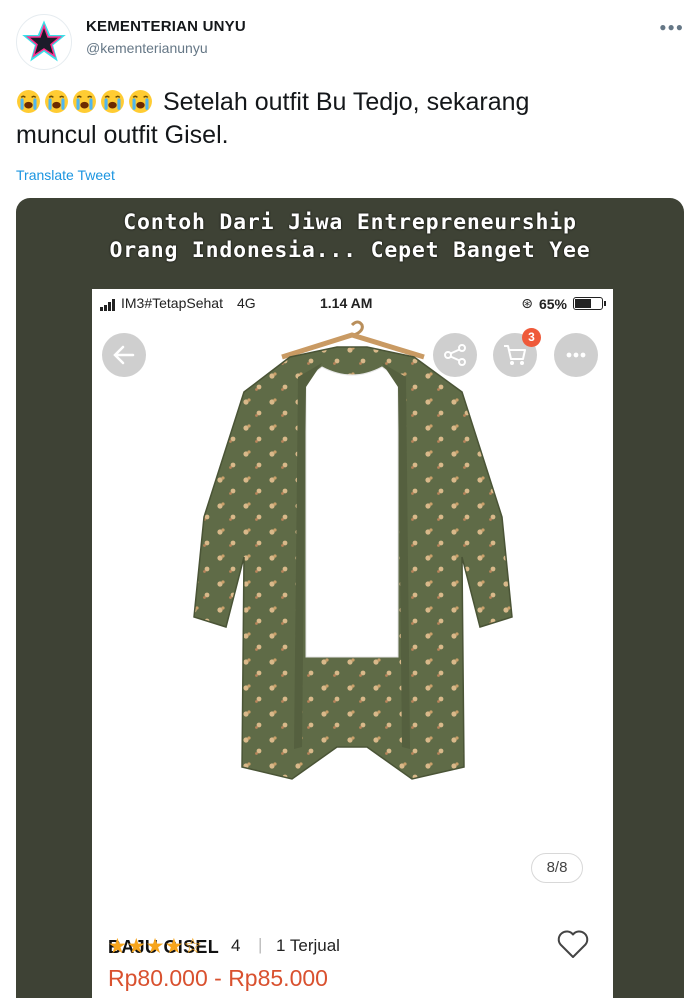 Image resolution: width=700 pixels, height=998 pixels. I want to click on tweet-text-line1: Setelah outfit Bu Tedjo, sekarang, so click(346, 102).